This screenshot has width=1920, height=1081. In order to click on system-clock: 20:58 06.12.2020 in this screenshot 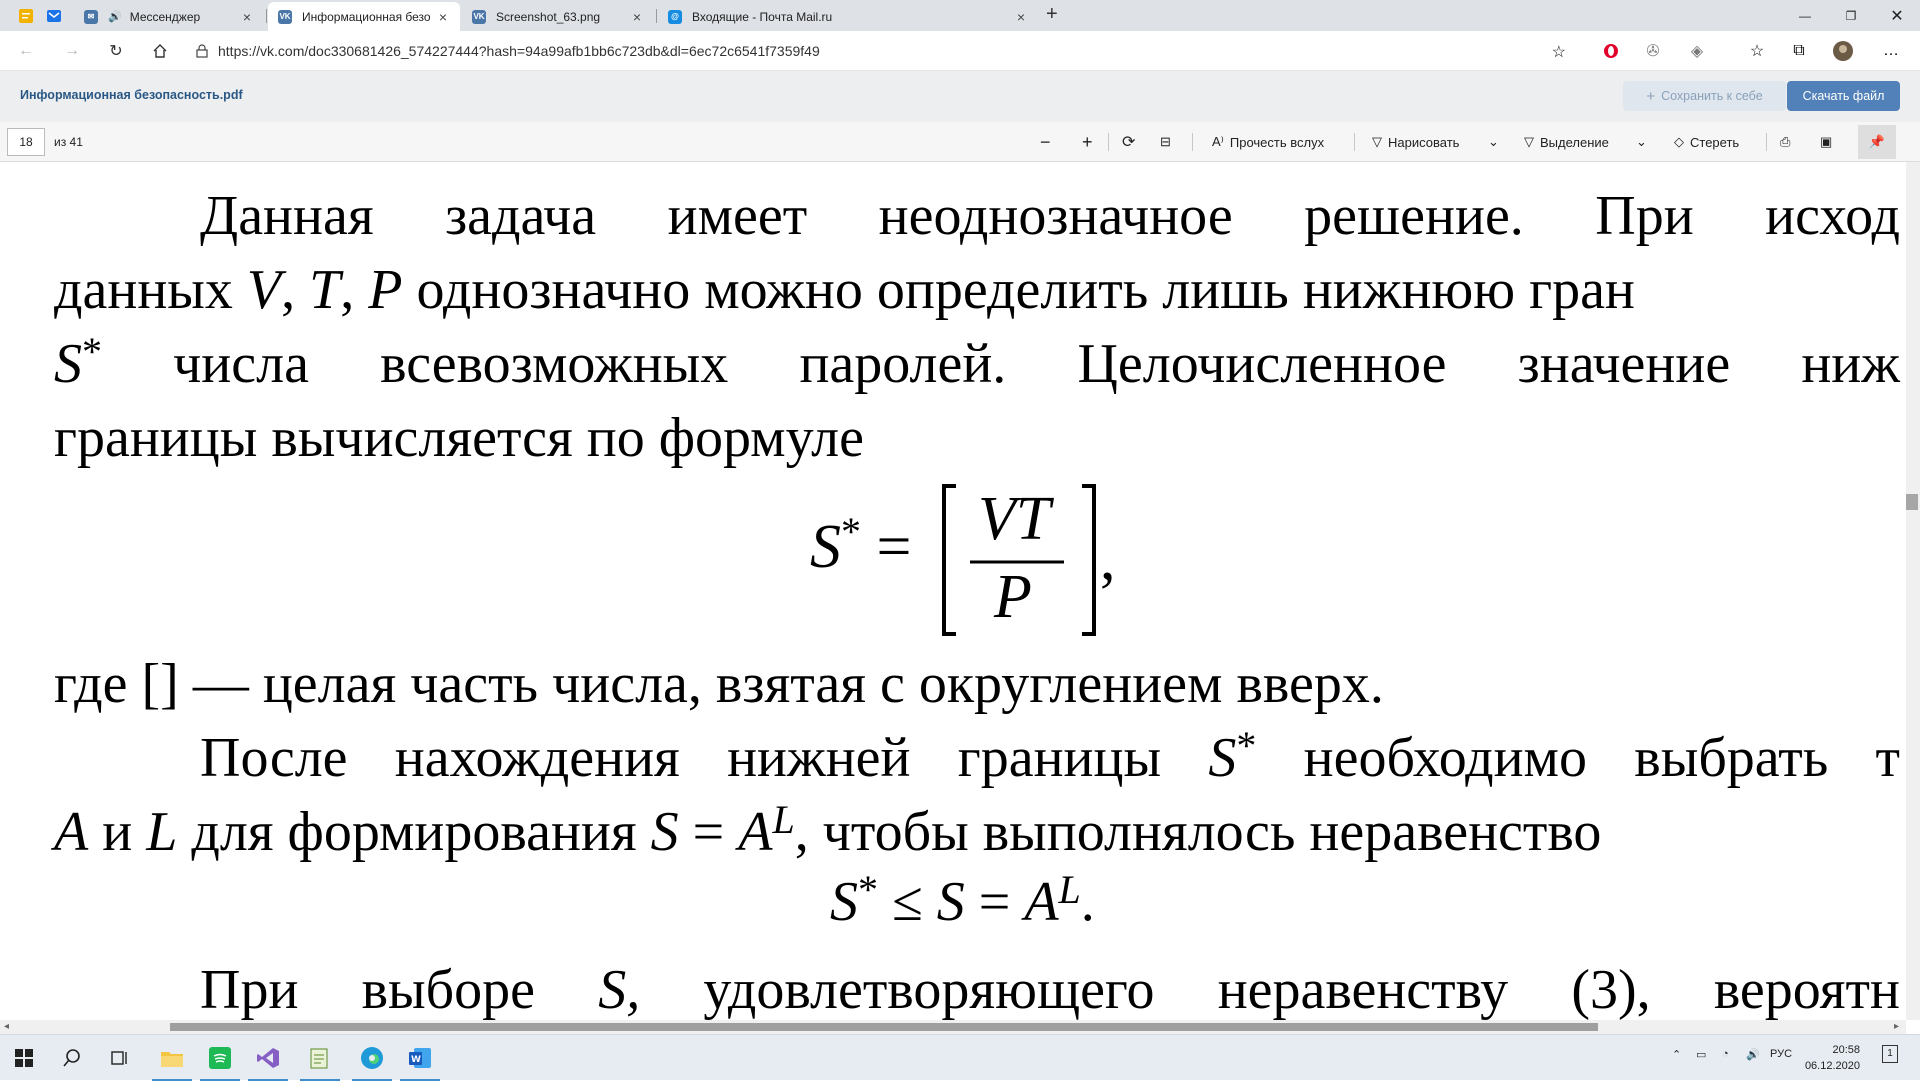, I will do `click(1831, 1058)`.